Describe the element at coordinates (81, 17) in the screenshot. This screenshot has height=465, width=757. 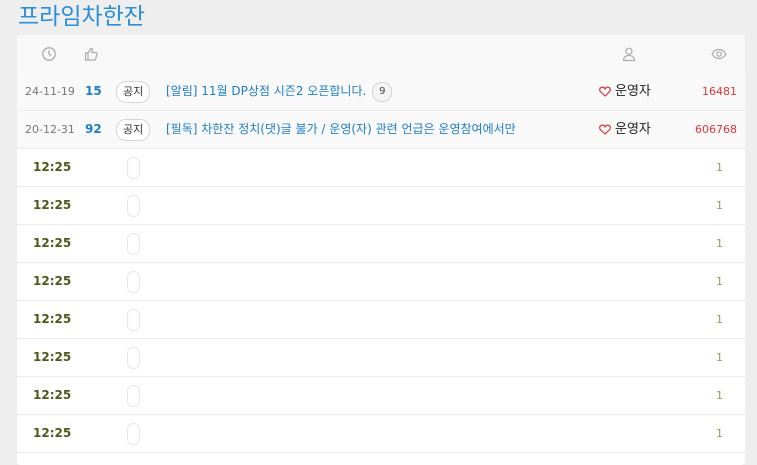
I see `board-title: 프라임차한잔` at that location.